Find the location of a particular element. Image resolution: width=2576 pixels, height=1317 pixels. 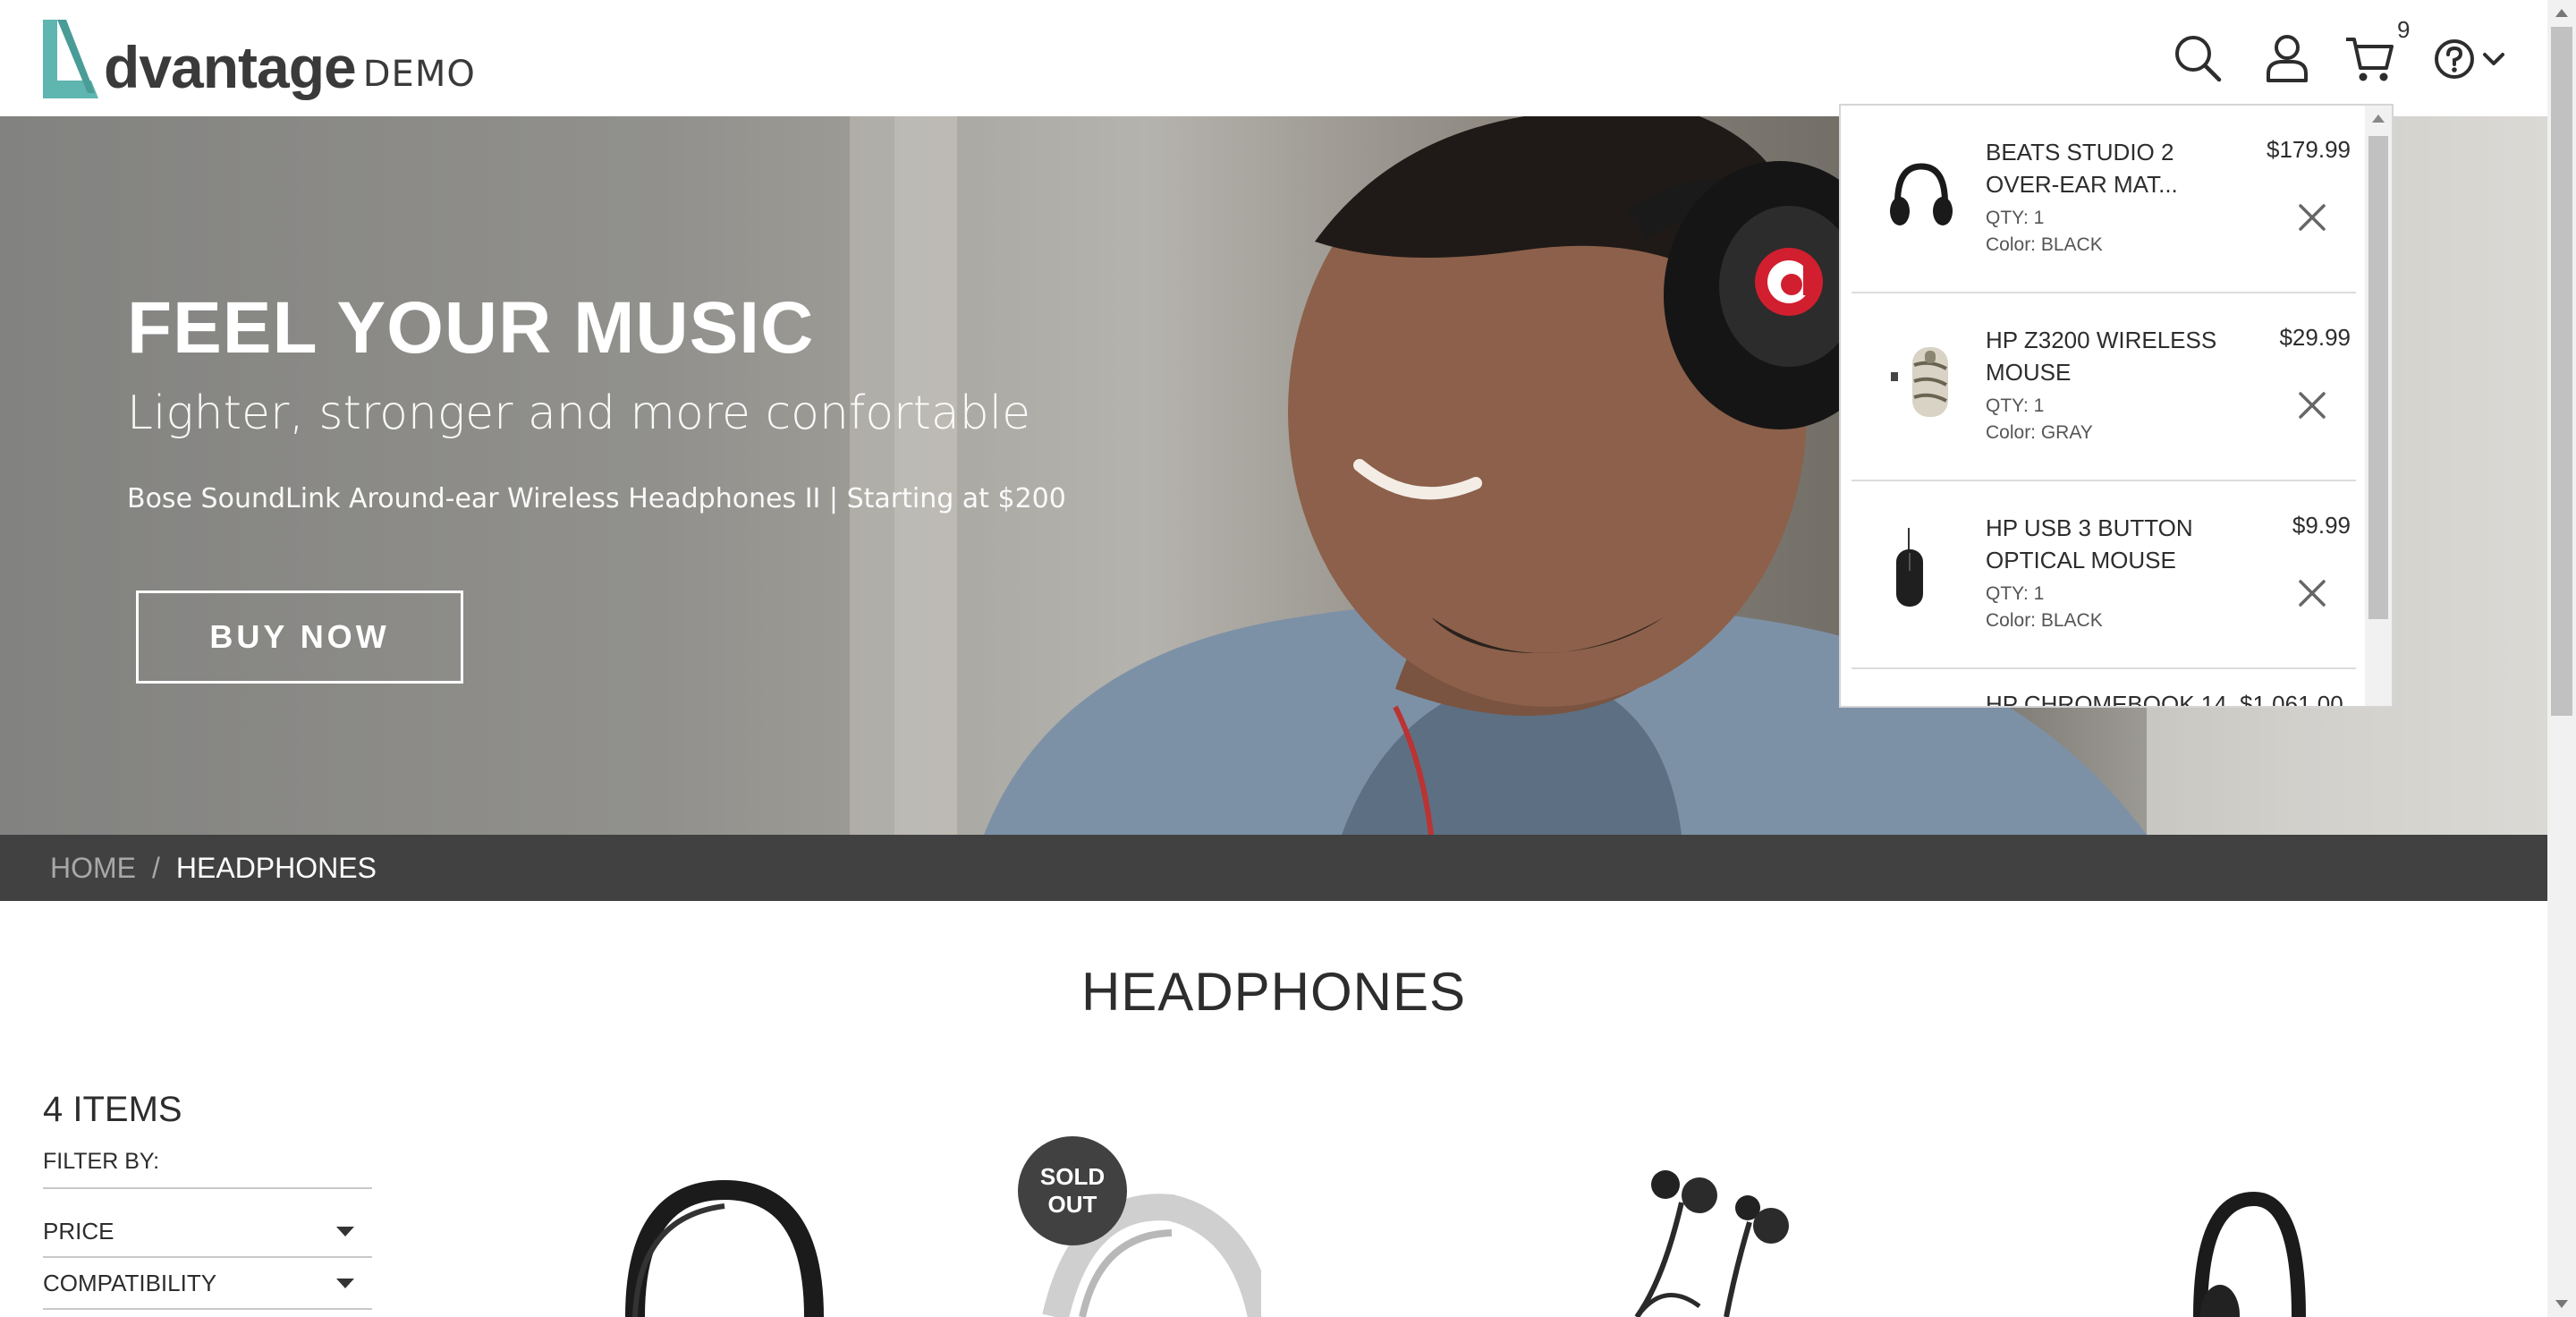

cart-popup-scrollbar is located at coordinates (2378, 406).